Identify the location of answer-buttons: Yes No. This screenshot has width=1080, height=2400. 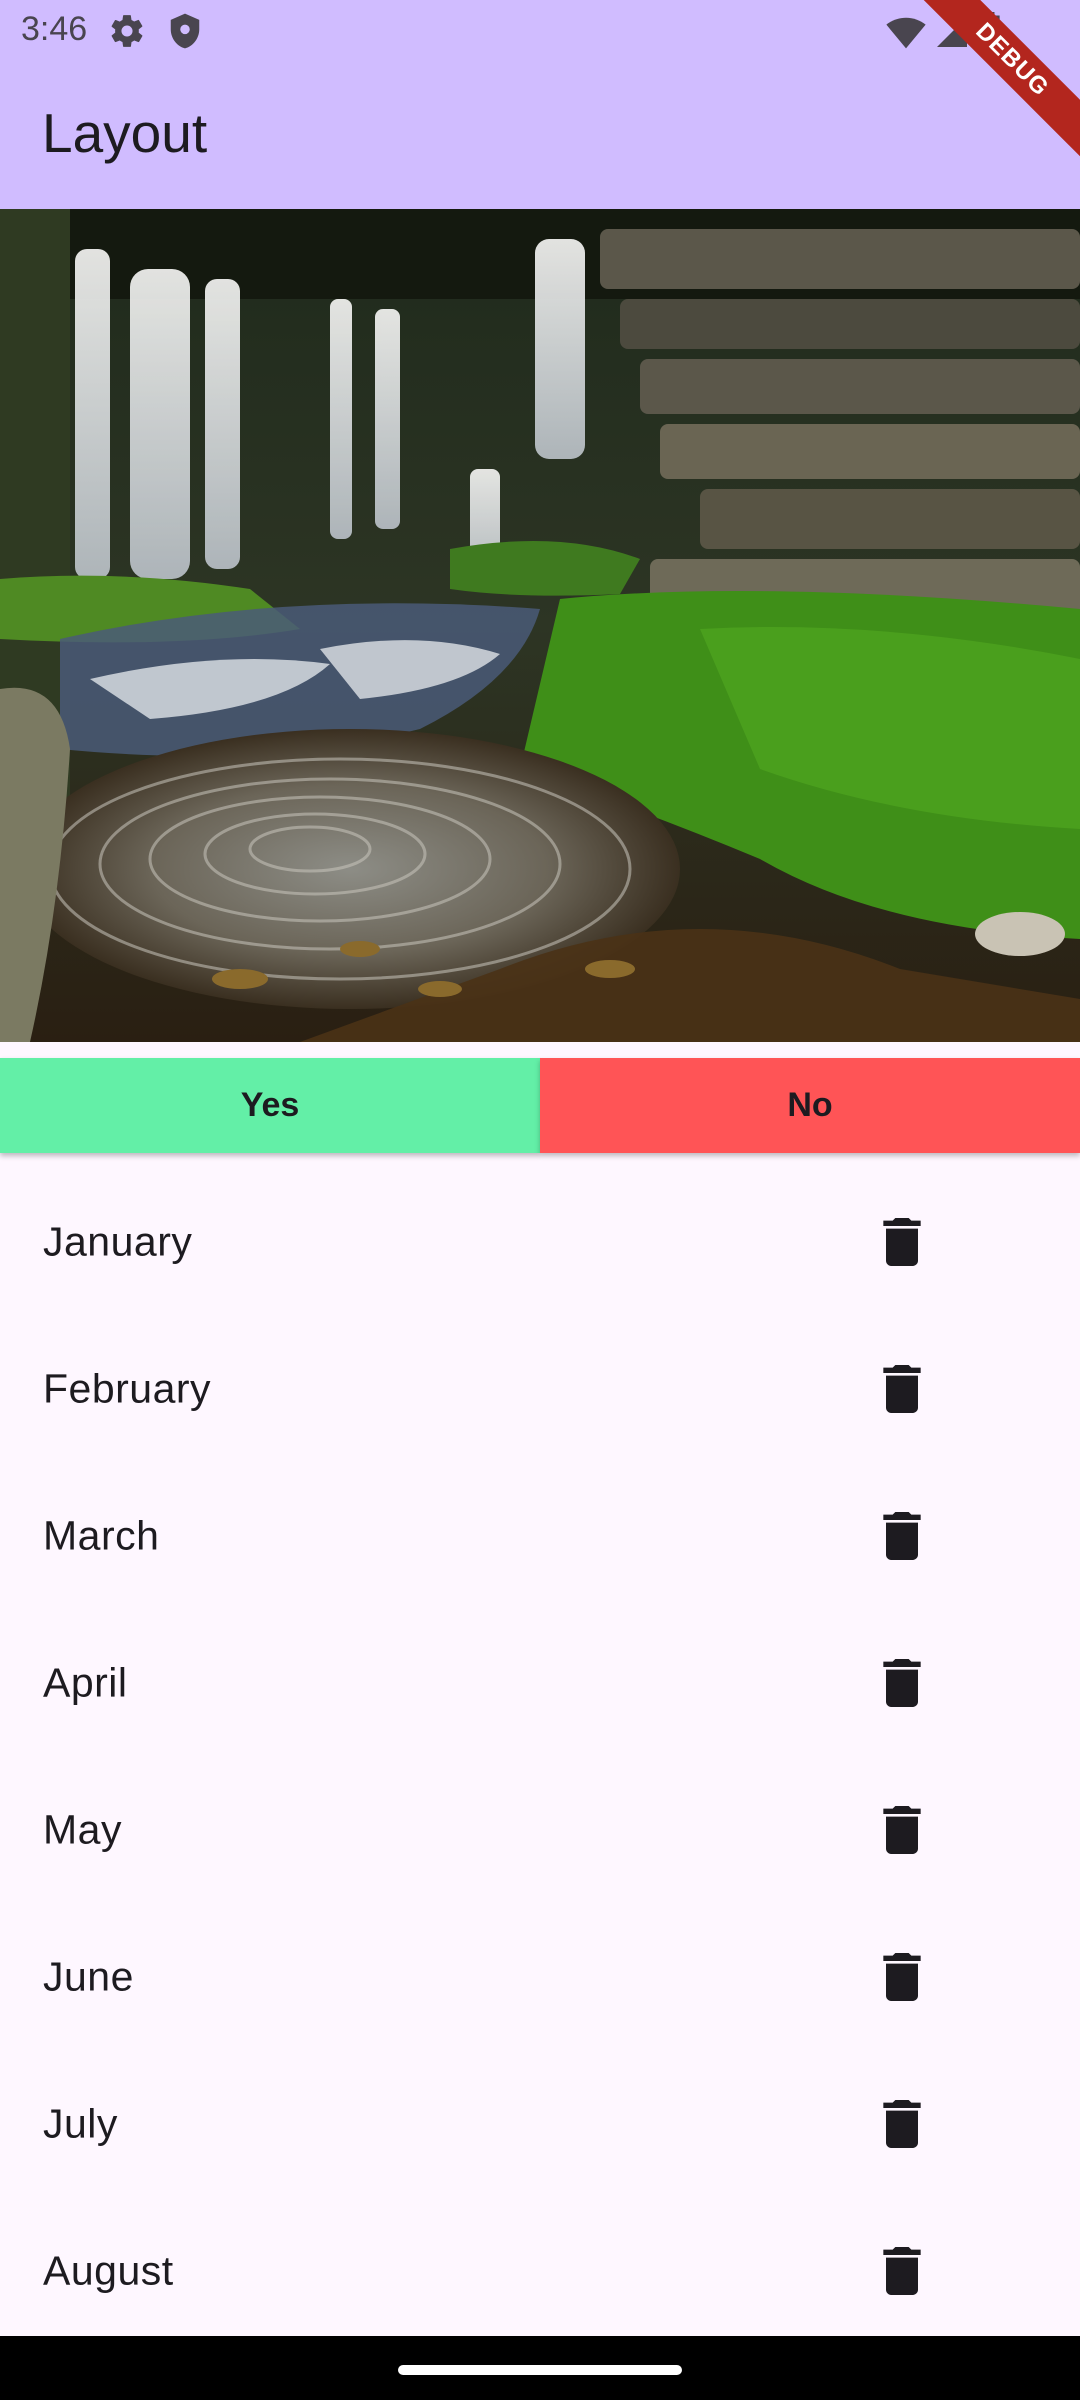
(540, 1105).